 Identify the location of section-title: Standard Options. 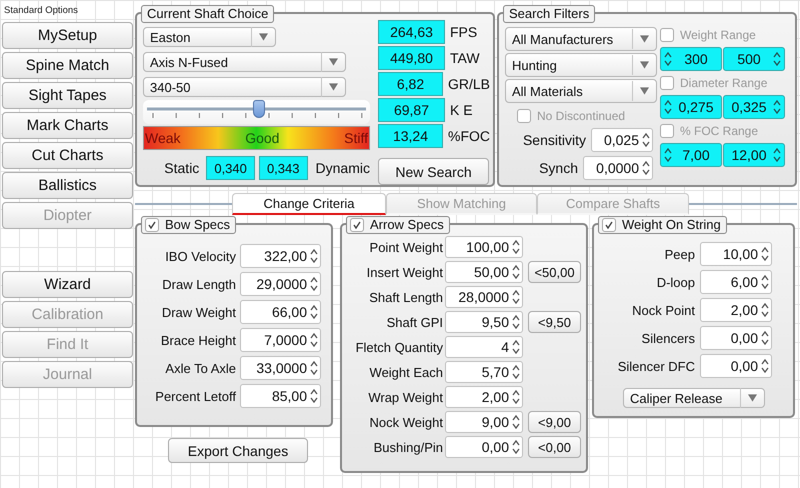
(41, 11).